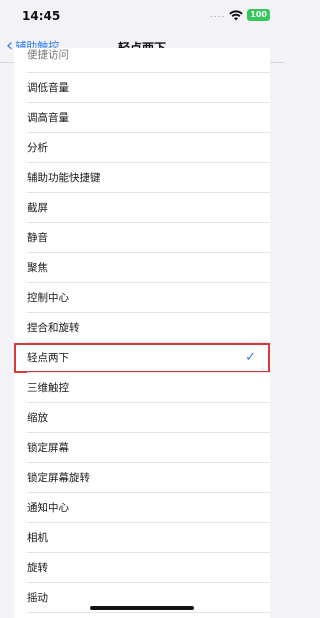 Image resolution: width=320 pixels, height=618 pixels. I want to click on list-item-label: 辅助功能快捷键, so click(64, 178).